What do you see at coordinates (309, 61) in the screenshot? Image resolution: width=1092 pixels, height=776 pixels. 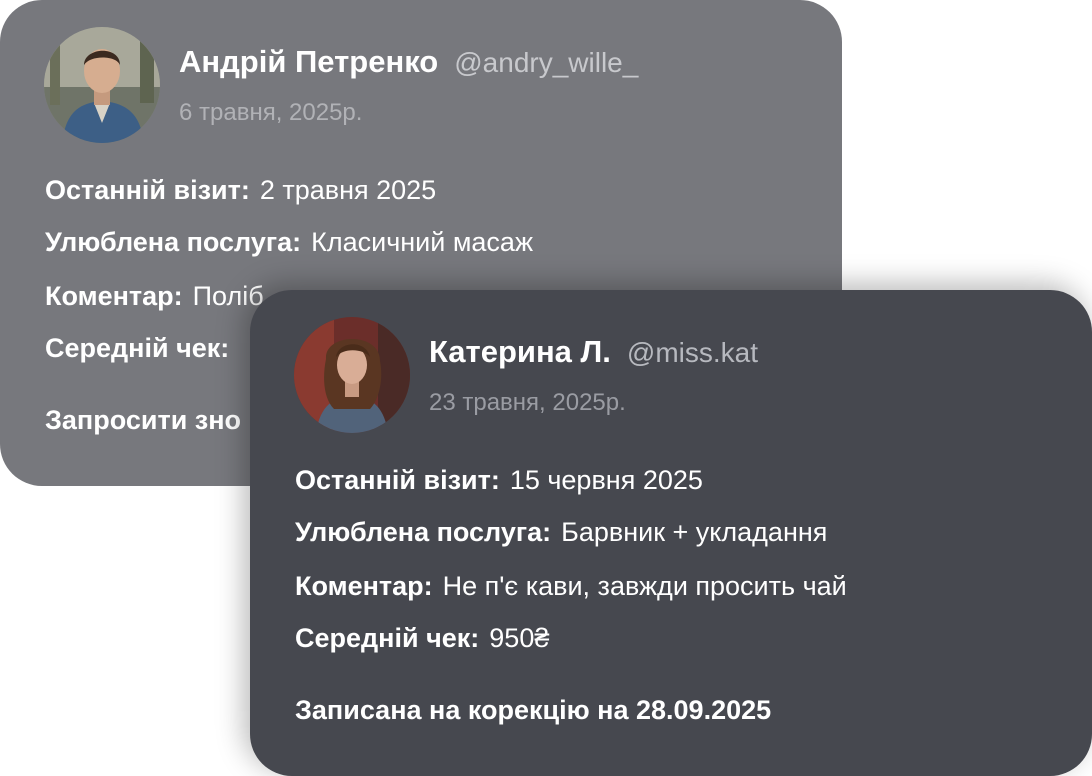 I see `client-name: Андрій Петренко` at bounding box center [309, 61].